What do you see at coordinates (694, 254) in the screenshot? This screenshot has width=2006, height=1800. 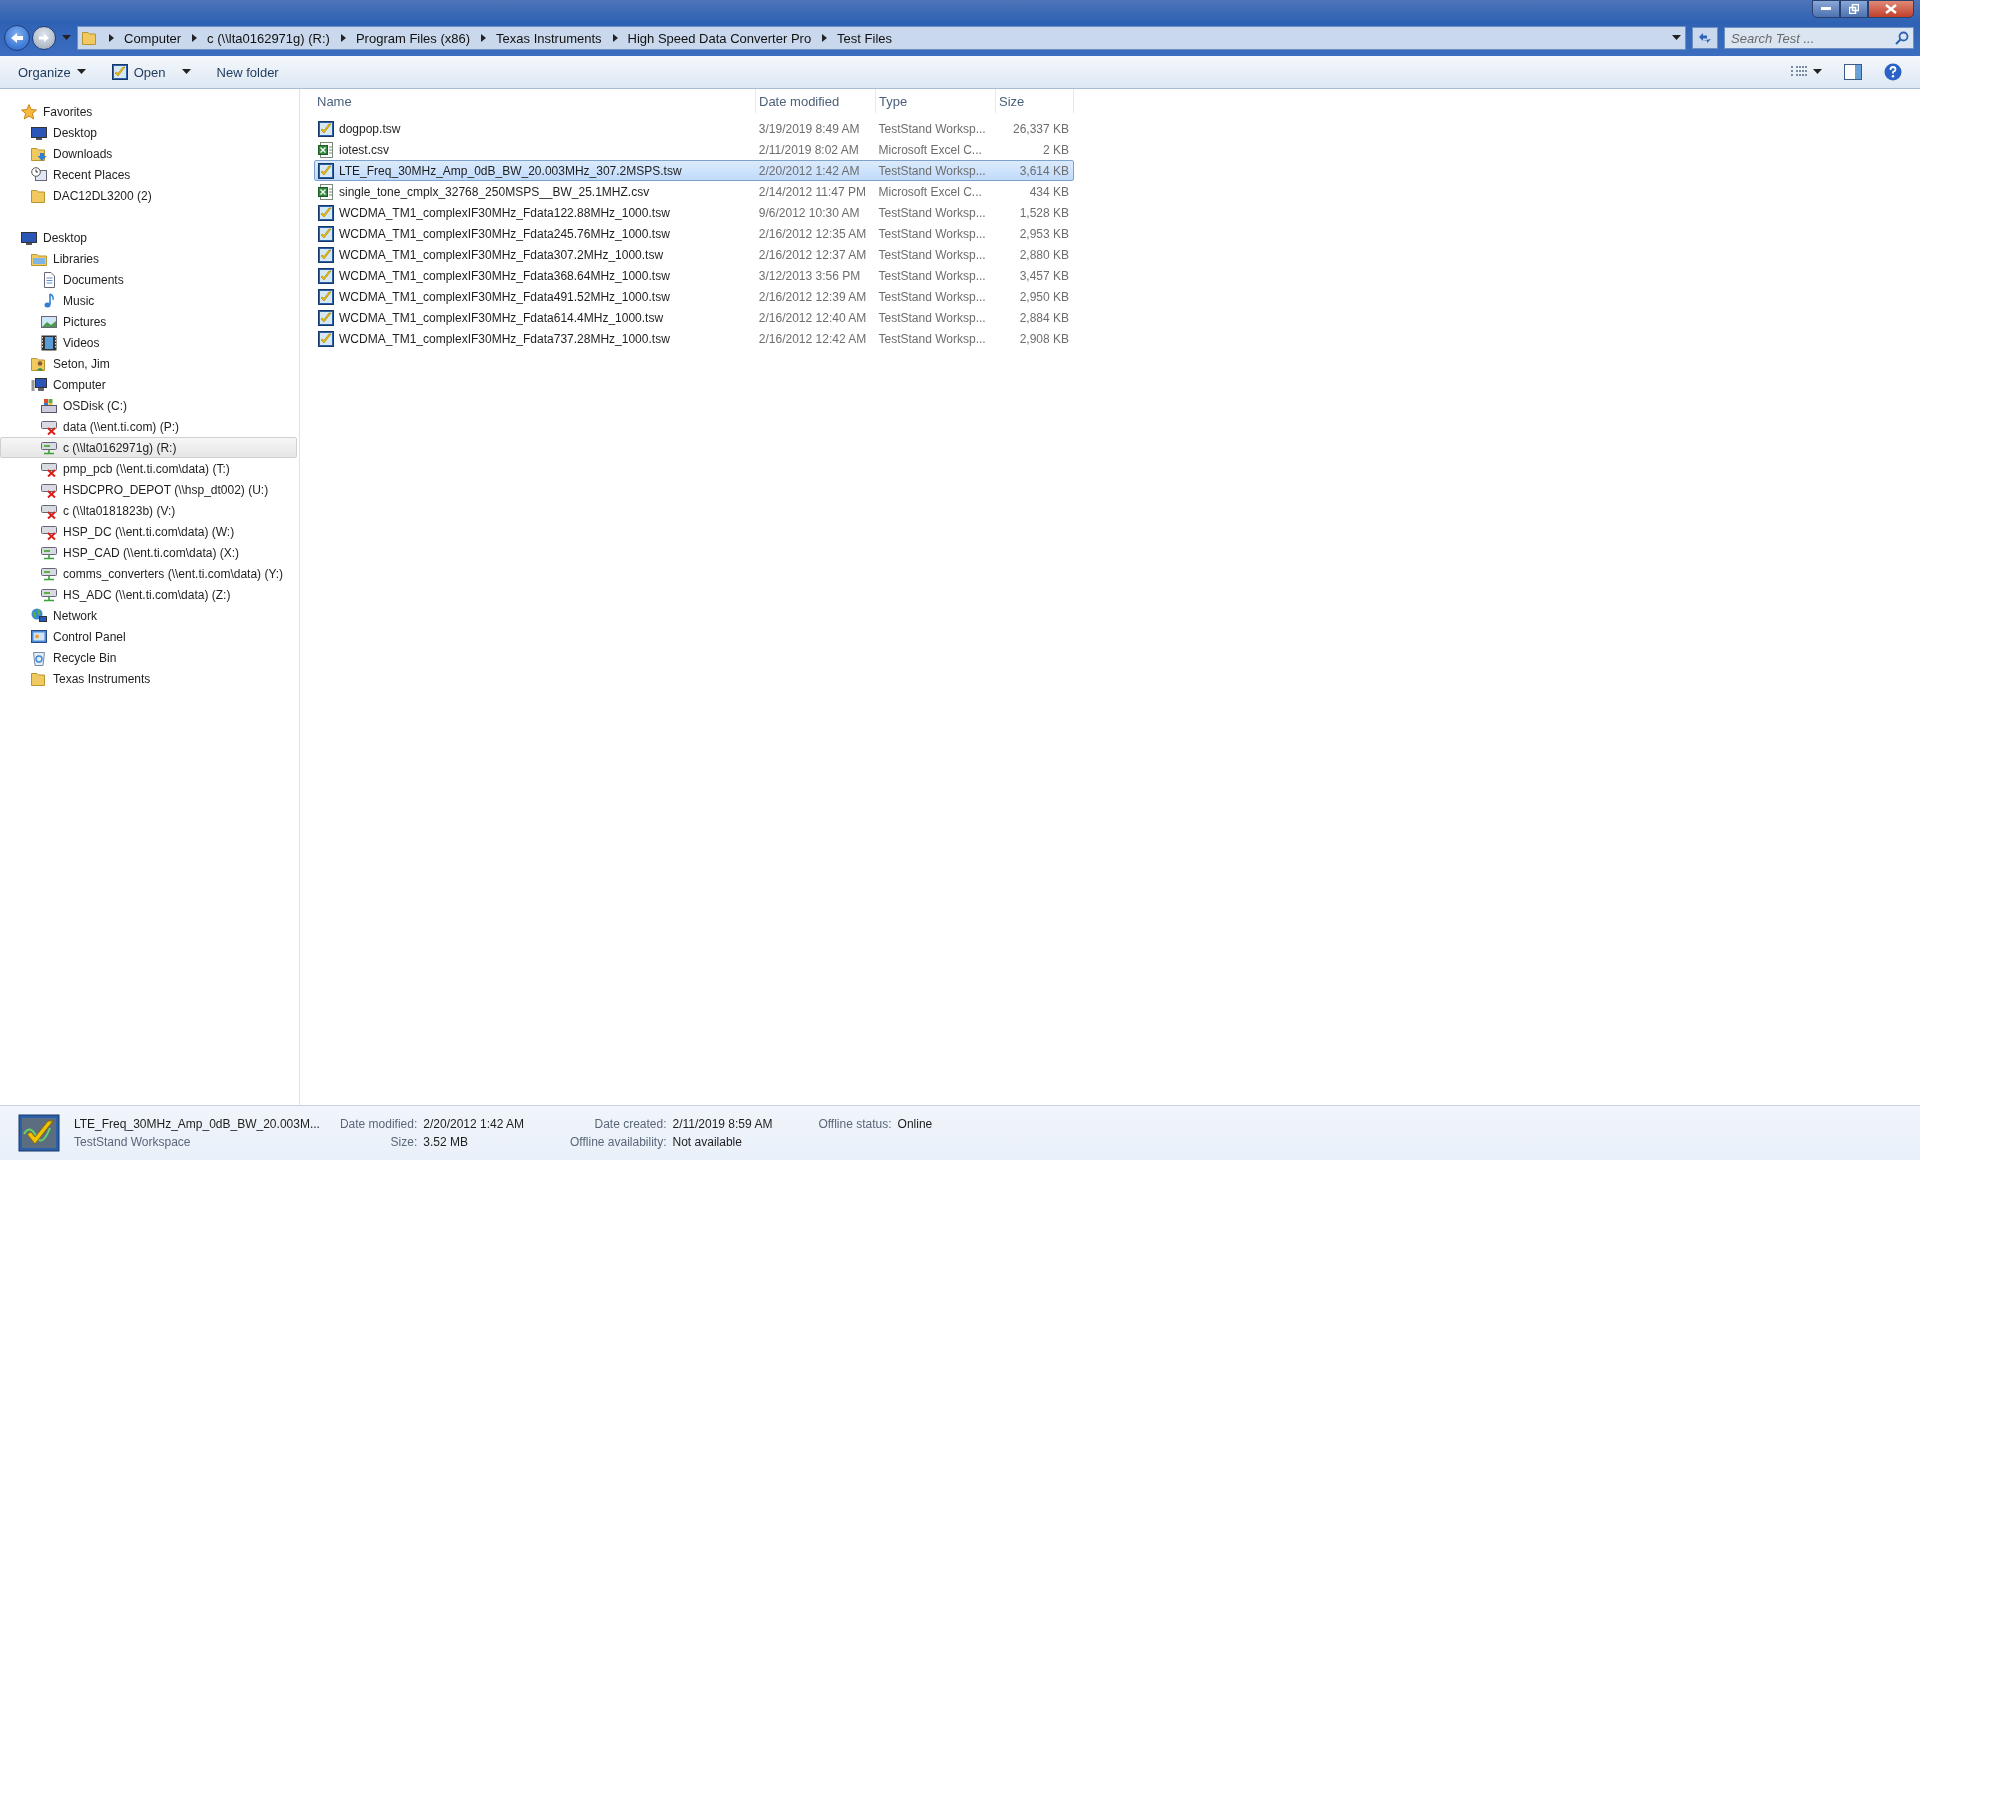 I see `file-row: WCDMA_TM1_complexIF30MHz_Fdata307.2MHz_1000.tsw 2/16/2012 12:37 AM TestStand Worksp... 2,880 KB` at bounding box center [694, 254].